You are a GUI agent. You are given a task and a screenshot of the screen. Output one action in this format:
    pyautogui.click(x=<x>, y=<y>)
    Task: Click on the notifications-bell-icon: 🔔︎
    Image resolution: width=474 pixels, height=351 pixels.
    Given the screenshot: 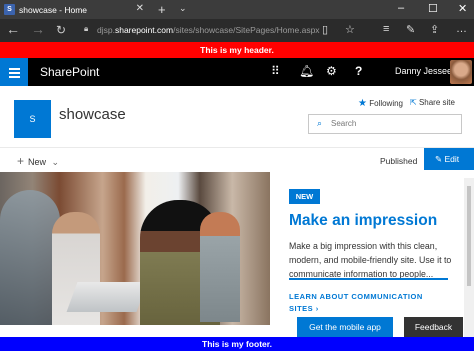 What is the action you would take?
    pyautogui.click(x=306, y=71)
    